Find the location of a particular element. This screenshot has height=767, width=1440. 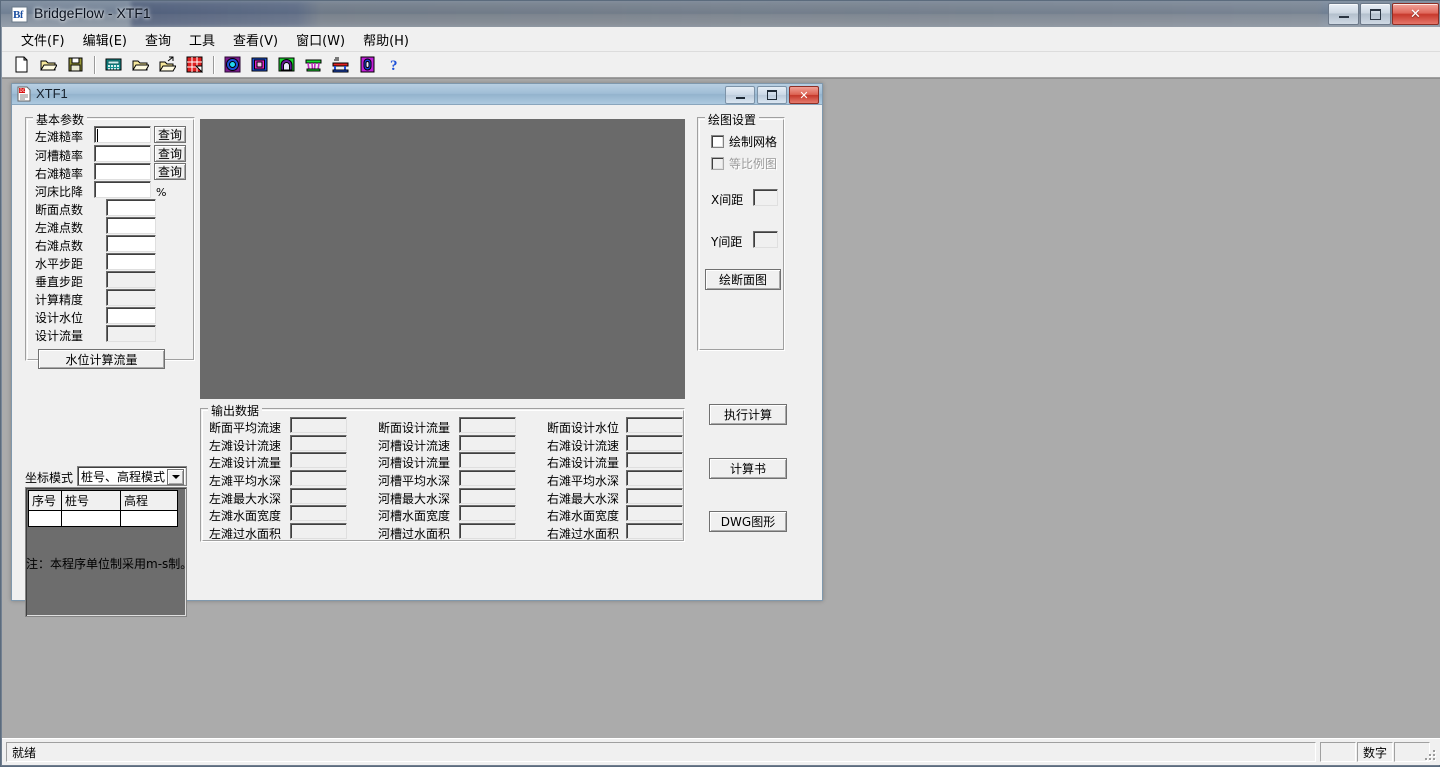

input-bed-slope is located at coordinates (122, 189).